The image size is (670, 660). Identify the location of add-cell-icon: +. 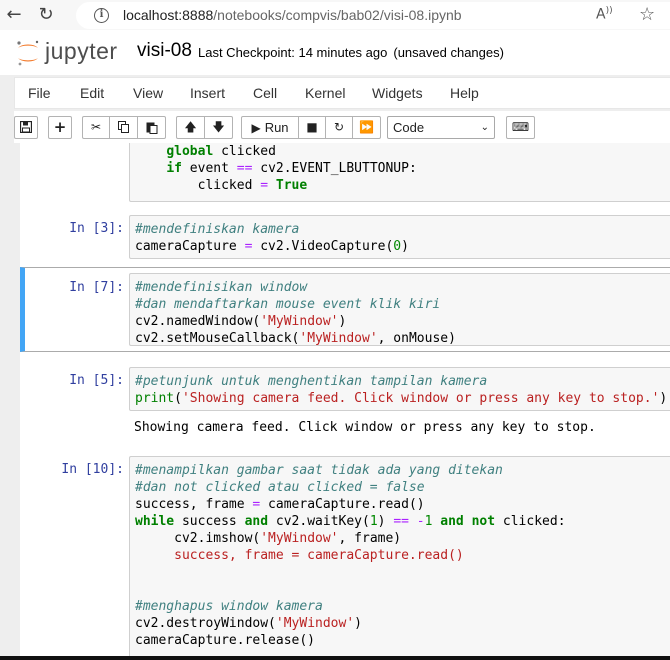
(60, 127).